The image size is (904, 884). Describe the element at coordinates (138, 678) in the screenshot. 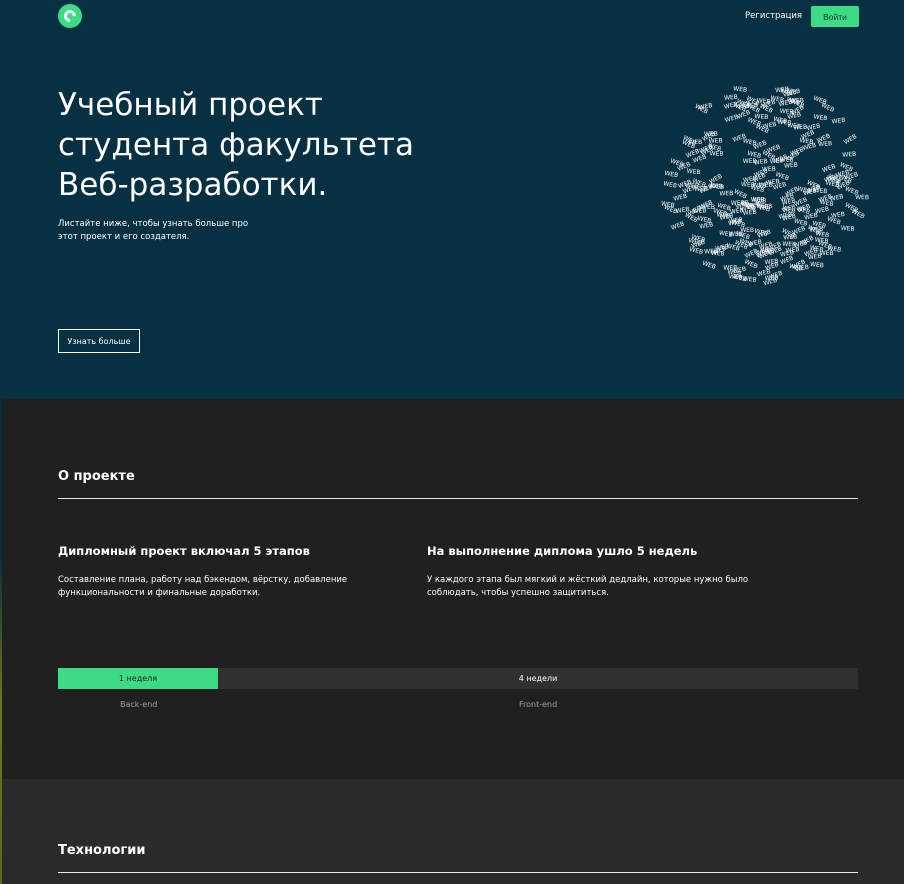

I see `timeline-backend: 1 неделя` at that location.